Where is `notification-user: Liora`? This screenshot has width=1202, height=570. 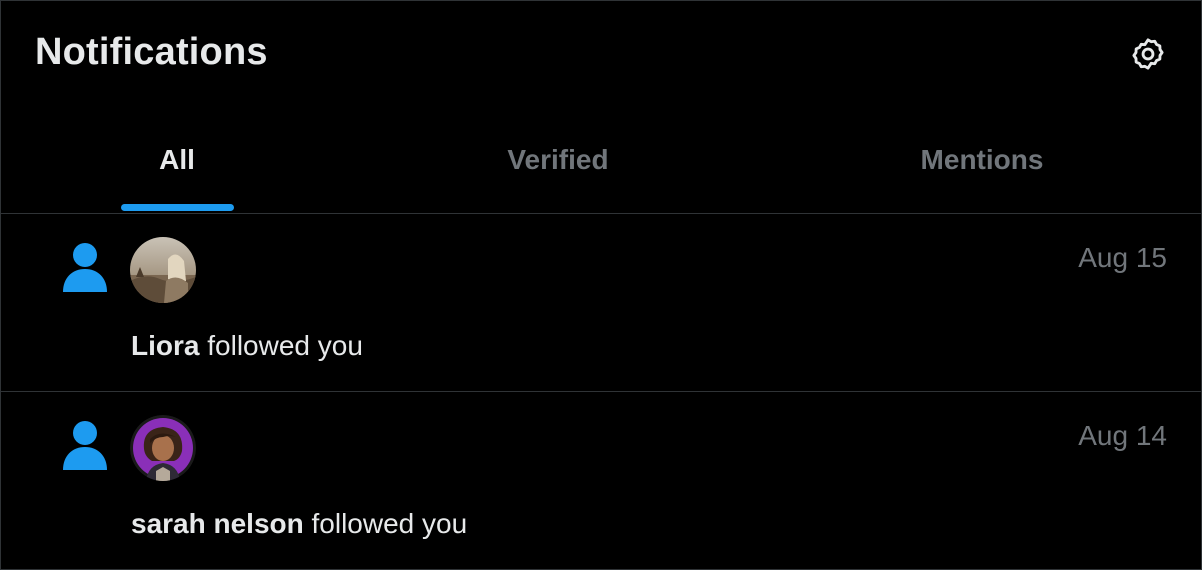 notification-user: Liora is located at coordinates (165, 345).